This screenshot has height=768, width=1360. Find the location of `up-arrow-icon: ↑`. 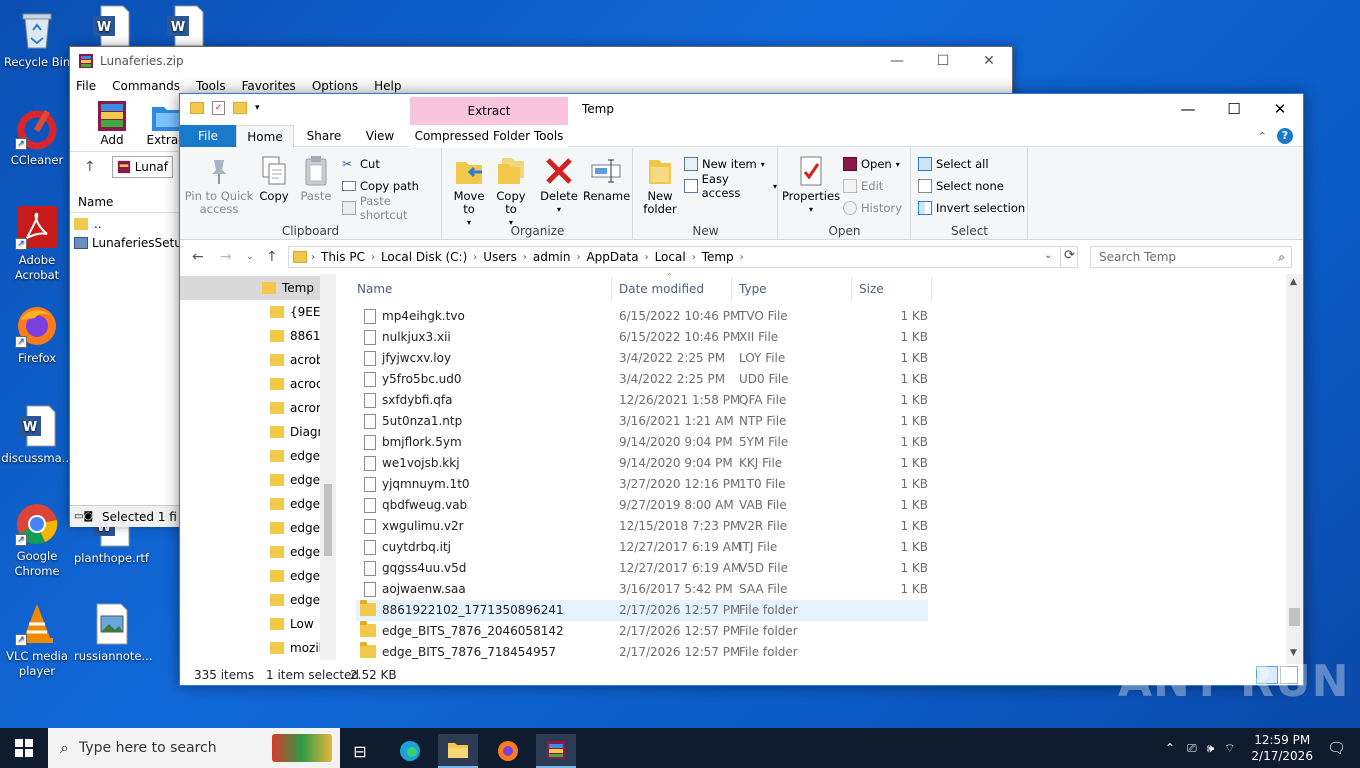

up-arrow-icon: ↑ is located at coordinates (90, 167).